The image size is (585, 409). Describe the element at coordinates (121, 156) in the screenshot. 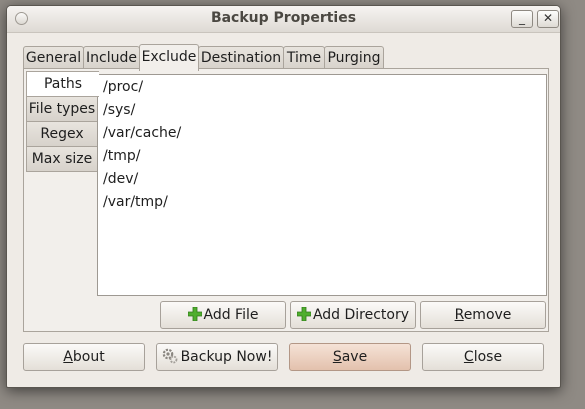

I see `list-item: /tmp/` at that location.